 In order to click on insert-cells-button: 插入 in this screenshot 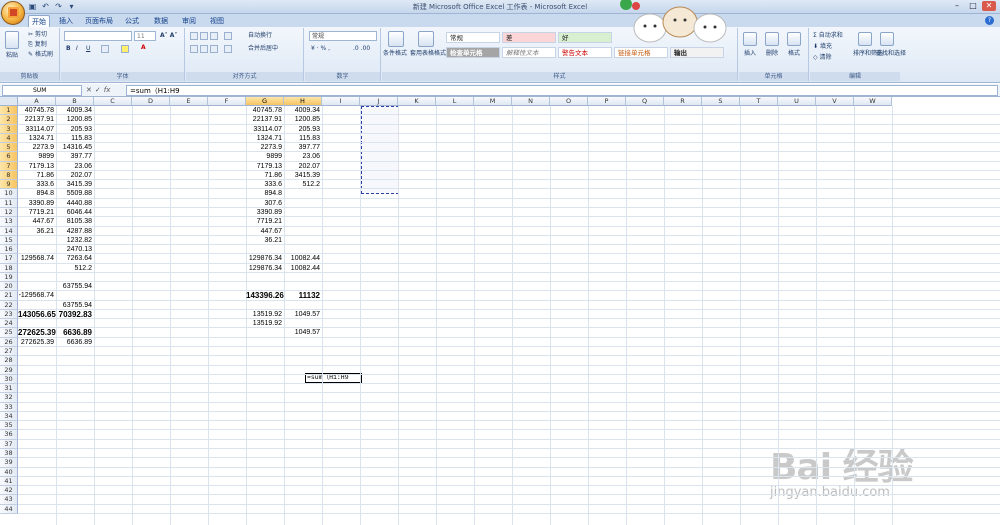, I will do `click(750, 54)`.